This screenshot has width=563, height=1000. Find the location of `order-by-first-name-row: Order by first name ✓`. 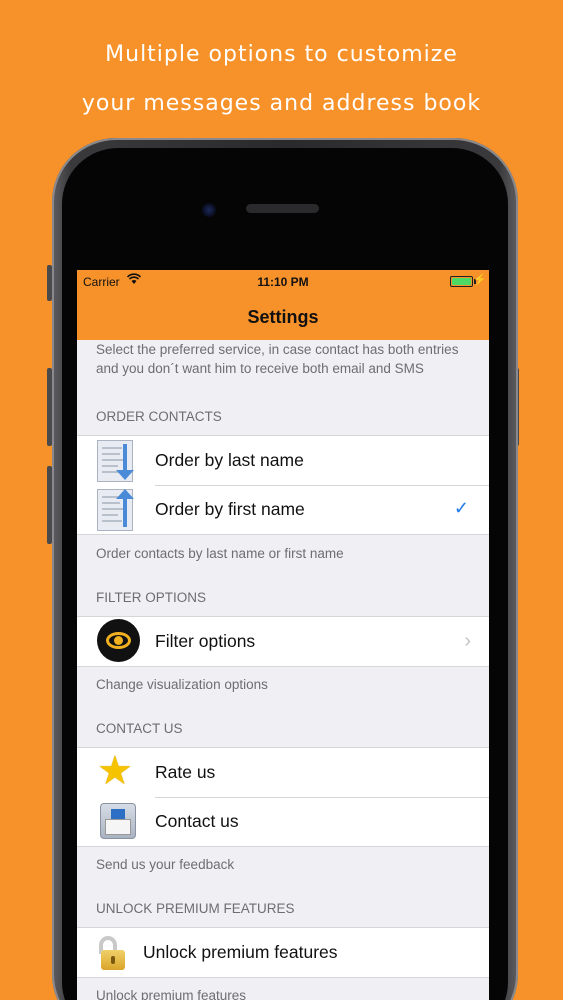

order-by-first-name-row: Order by first name ✓ is located at coordinates (283, 509).